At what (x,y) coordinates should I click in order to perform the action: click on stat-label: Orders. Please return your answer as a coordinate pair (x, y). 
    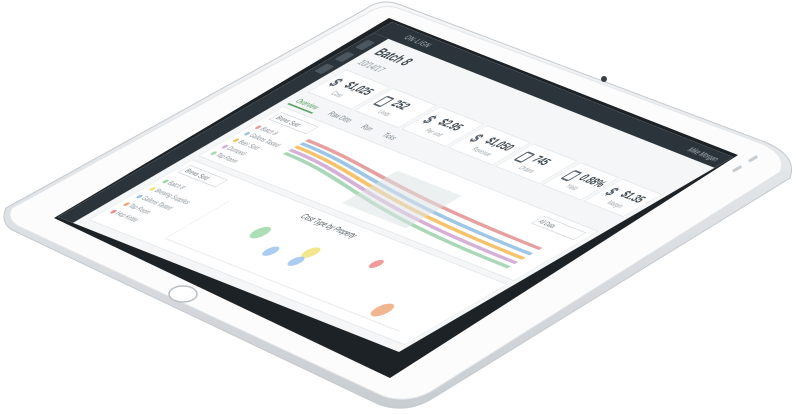
    Looking at the image, I should click on (527, 169).